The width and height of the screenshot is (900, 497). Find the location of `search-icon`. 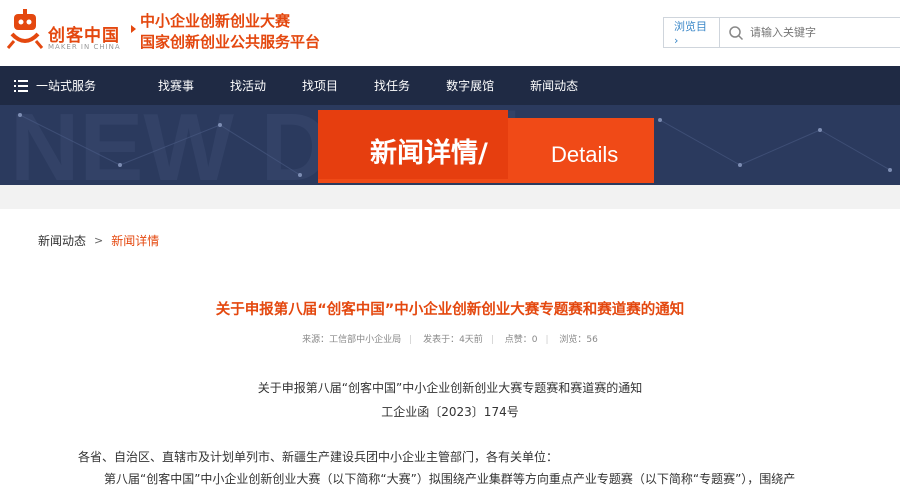

search-icon is located at coordinates (736, 33).